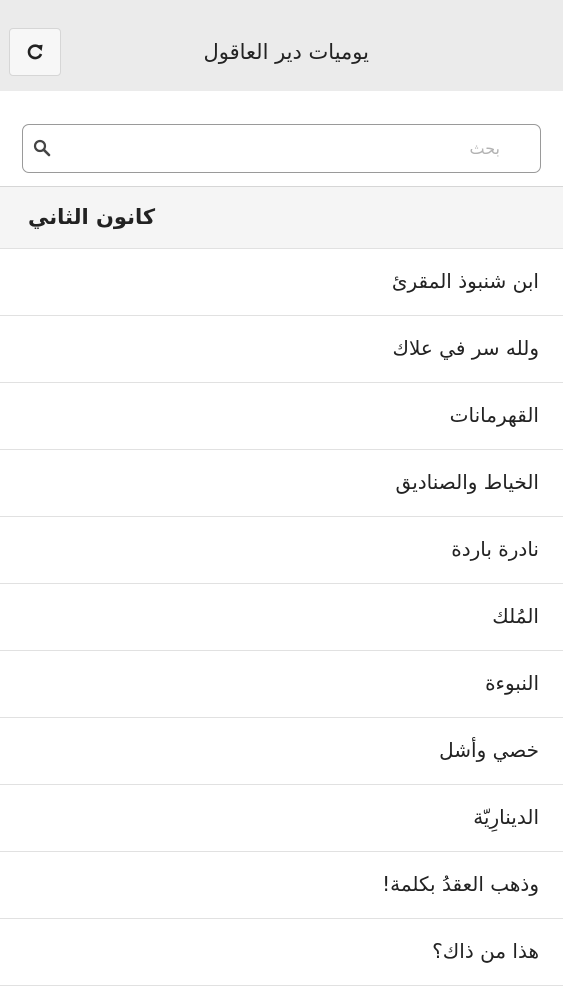 This screenshot has width=563, height=1000. Describe the element at coordinates (281, 952) in the screenshot. I see `list-item: هذا من ذاك؟` at that location.